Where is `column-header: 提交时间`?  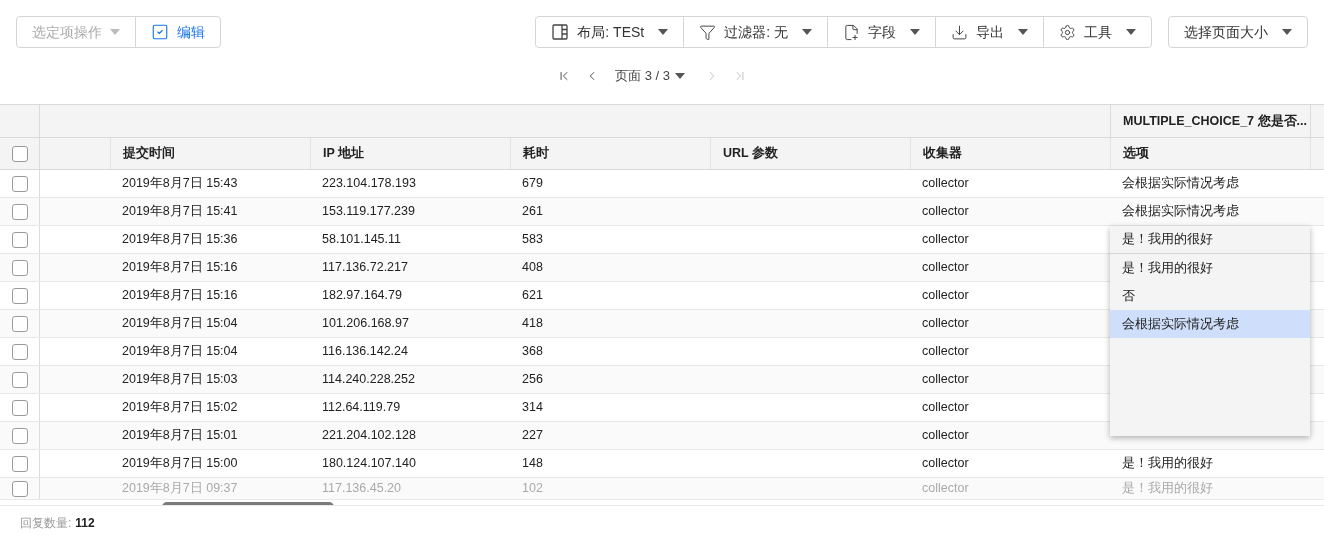
column-header: 提交时间 is located at coordinates (149, 153).